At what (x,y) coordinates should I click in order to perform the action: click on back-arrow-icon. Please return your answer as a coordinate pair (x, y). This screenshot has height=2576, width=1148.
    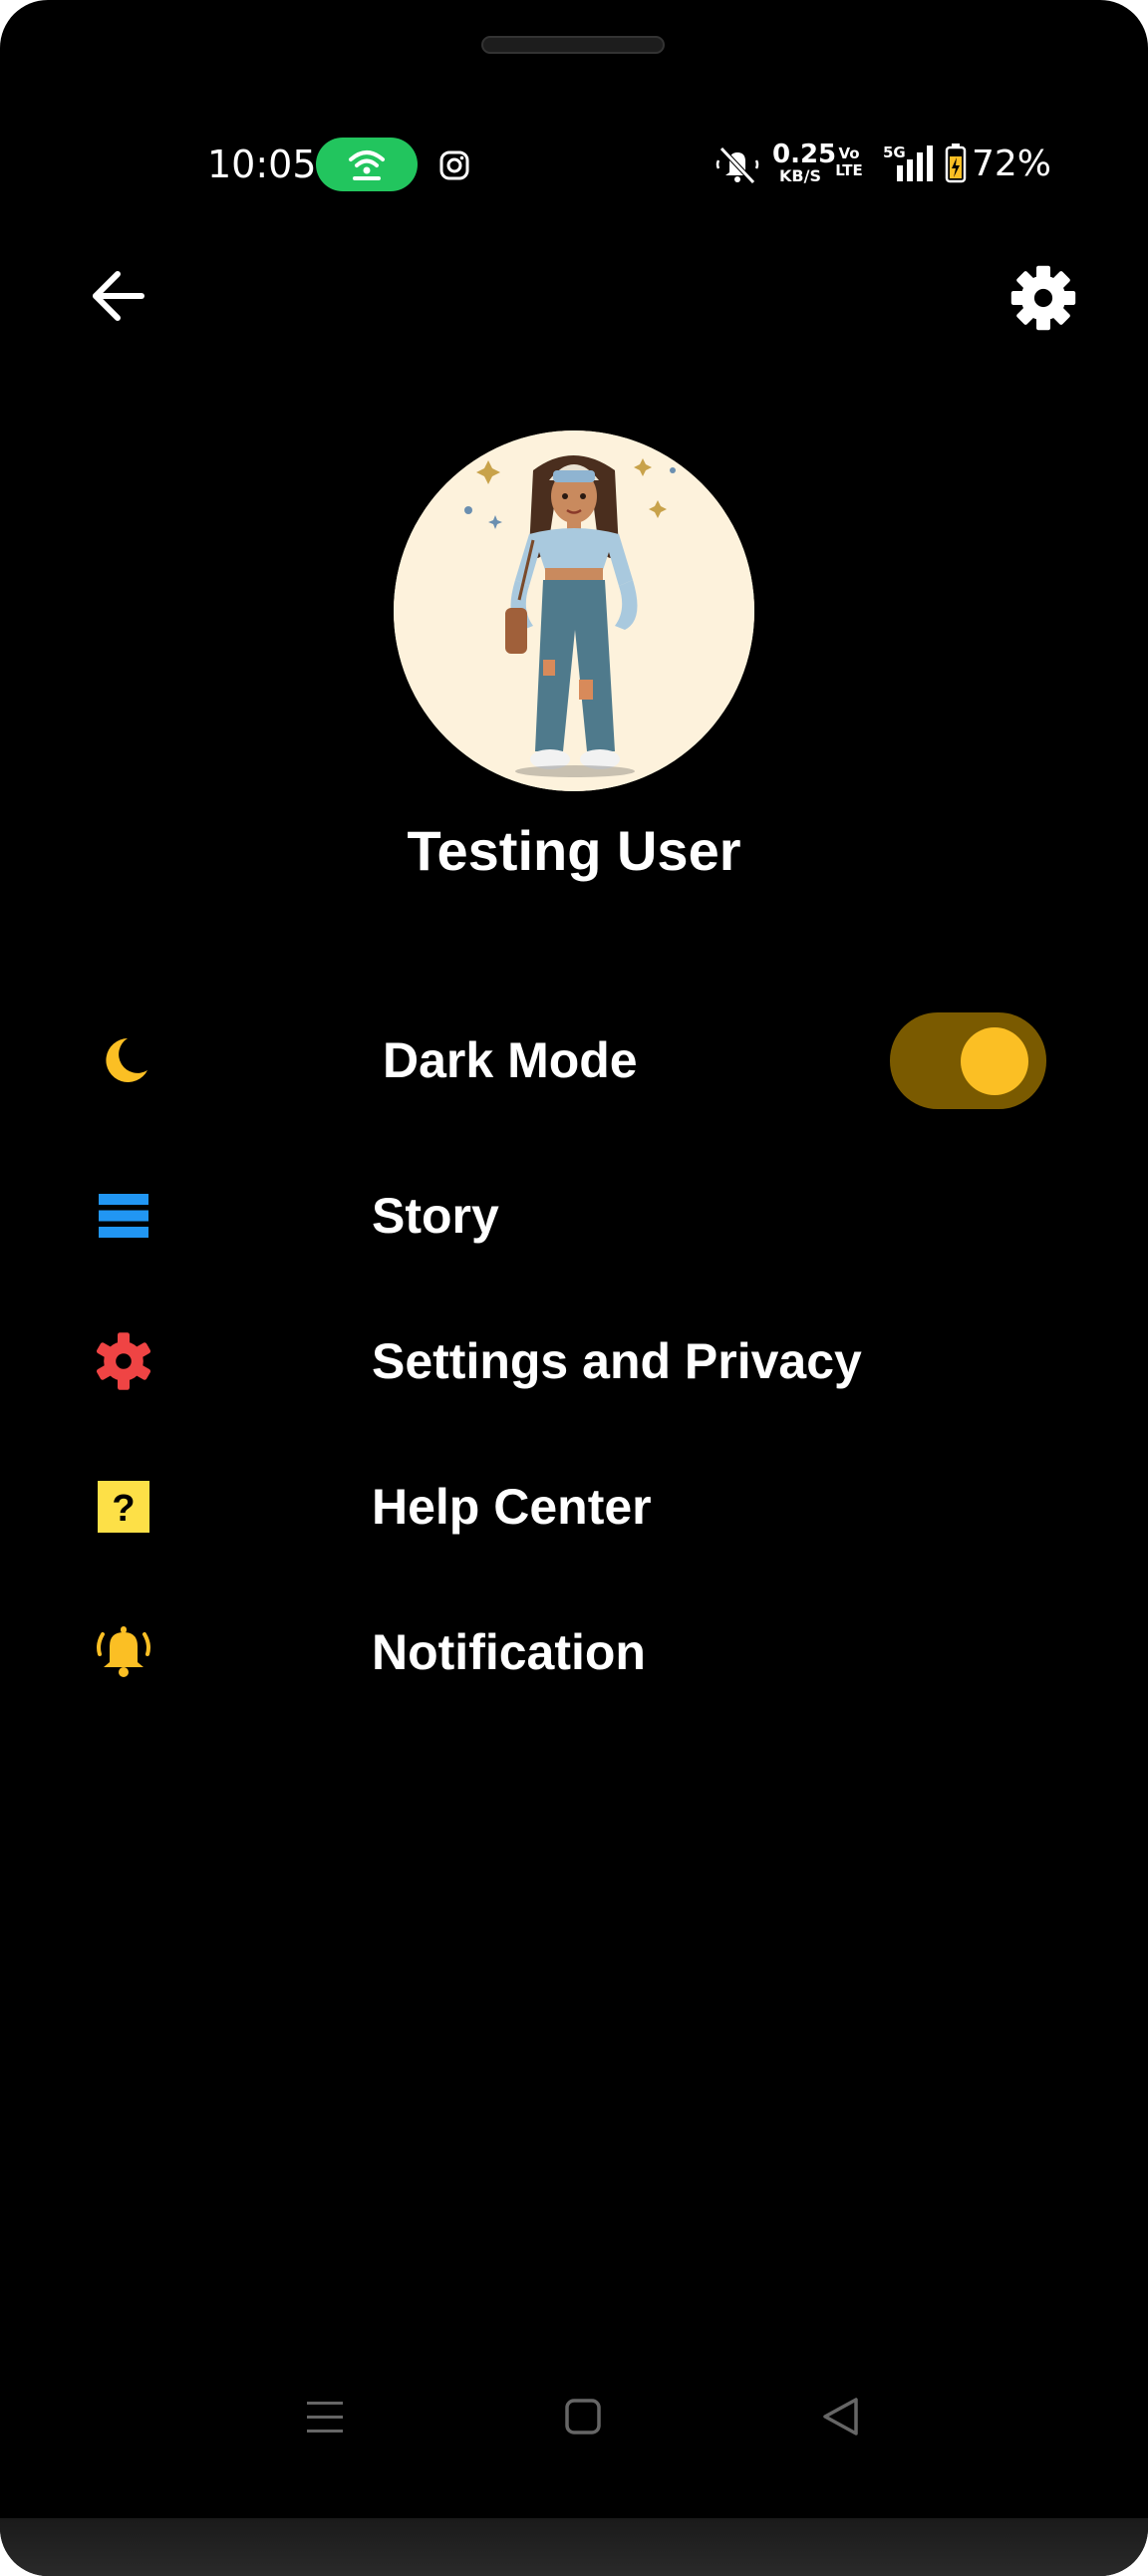
    Looking at the image, I should click on (118, 296).